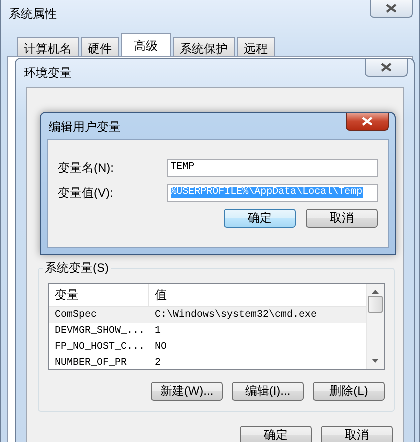  I want to click on scroll-thumb, so click(375, 304).